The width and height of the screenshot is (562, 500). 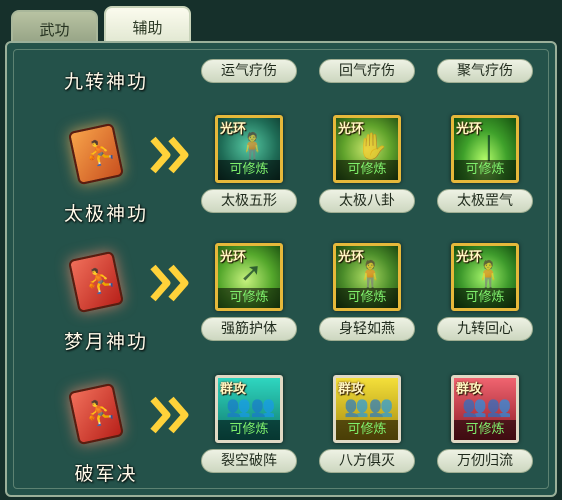 I want to click on martial-art-name: 太极神功, so click(x=105, y=214).